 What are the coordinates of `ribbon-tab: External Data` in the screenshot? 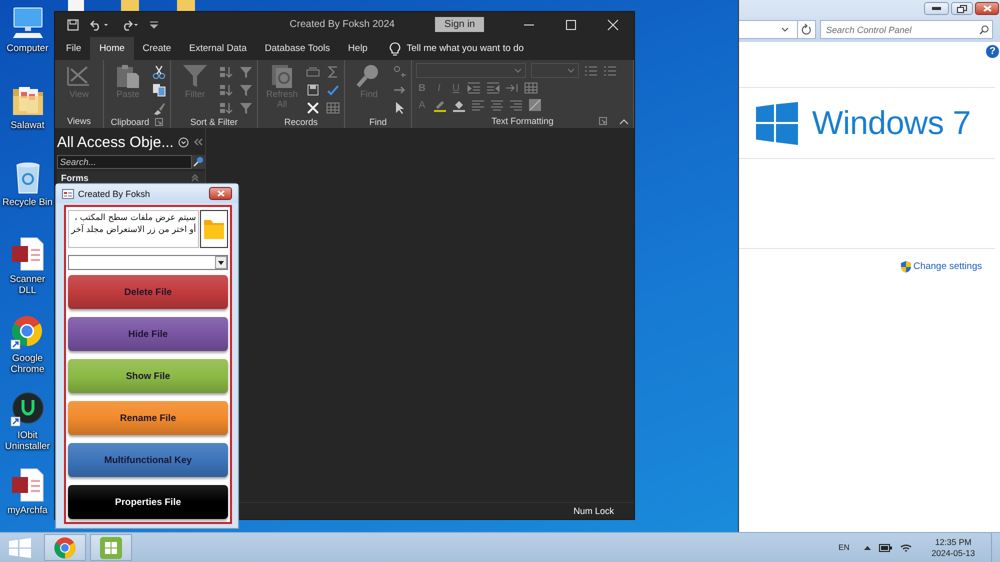 It's located at (218, 48).